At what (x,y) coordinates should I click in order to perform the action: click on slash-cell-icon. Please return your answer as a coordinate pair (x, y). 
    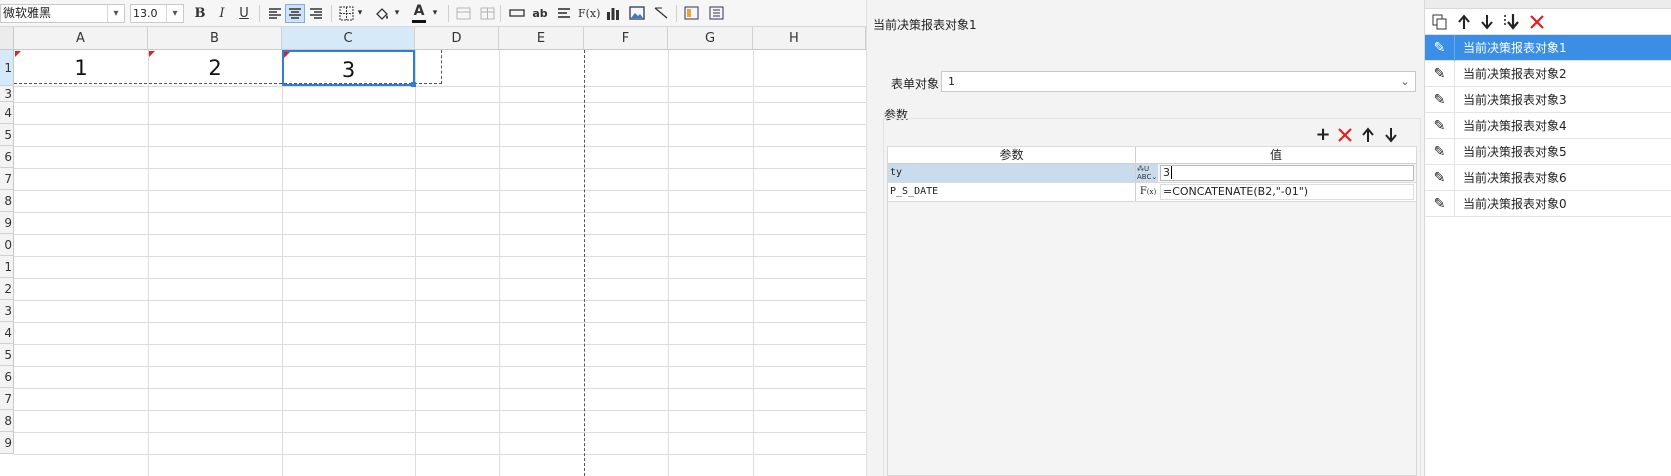
    Looking at the image, I should click on (661, 13).